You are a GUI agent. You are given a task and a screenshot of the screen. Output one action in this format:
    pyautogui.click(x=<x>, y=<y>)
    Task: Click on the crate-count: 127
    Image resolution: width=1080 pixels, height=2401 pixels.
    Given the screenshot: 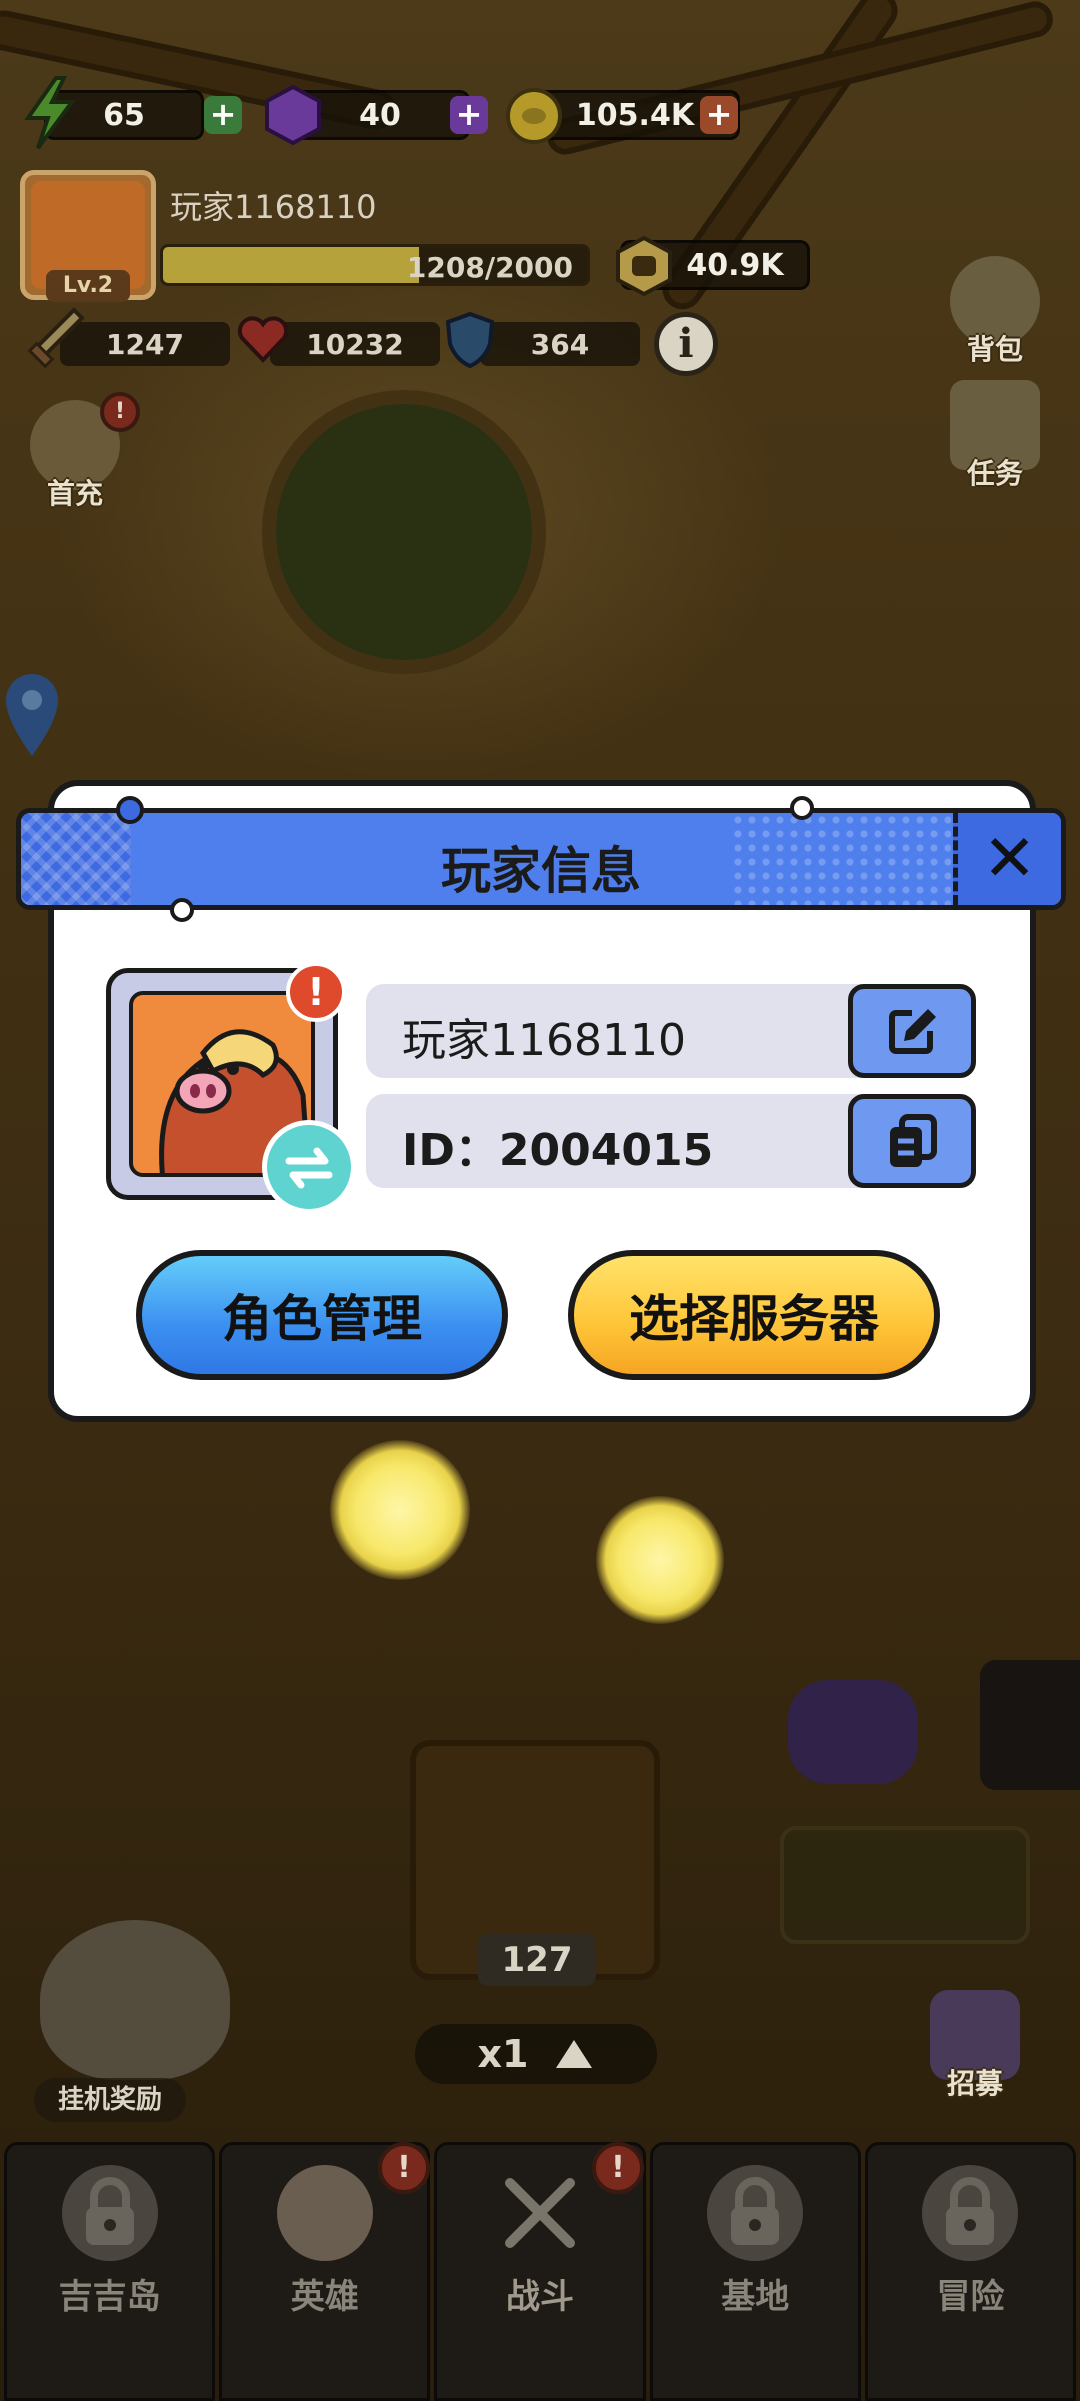 What is the action you would take?
    pyautogui.click(x=537, y=1960)
    